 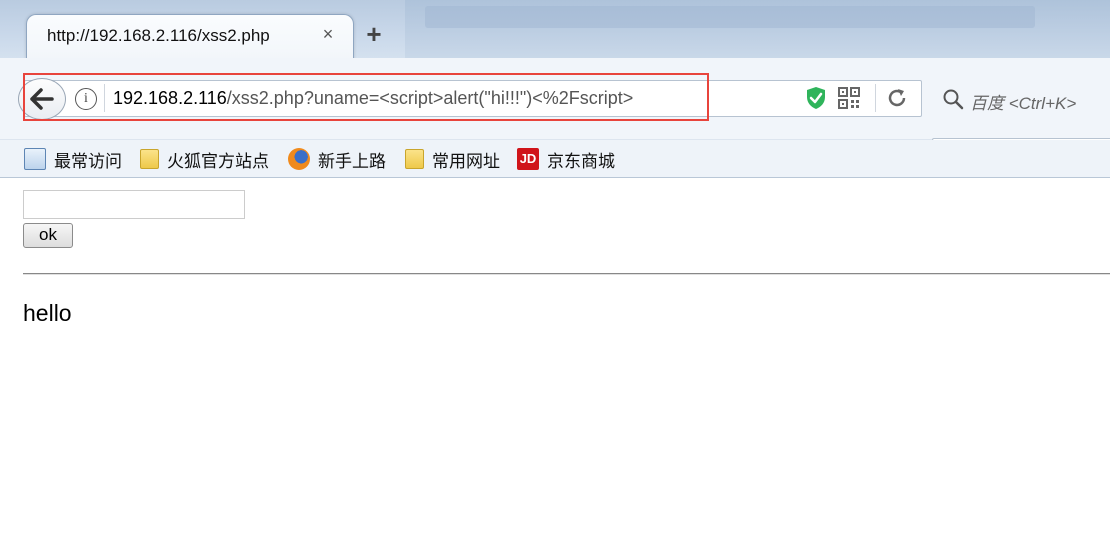 I want to click on jd-icon: JD, so click(x=528, y=159).